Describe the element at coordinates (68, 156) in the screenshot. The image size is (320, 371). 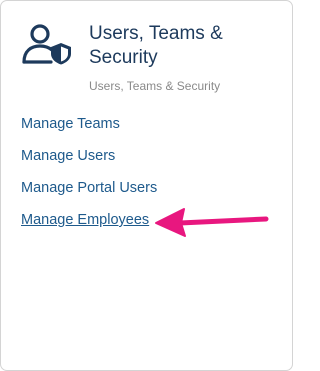
I see `manage-users-link: Manage Users` at that location.